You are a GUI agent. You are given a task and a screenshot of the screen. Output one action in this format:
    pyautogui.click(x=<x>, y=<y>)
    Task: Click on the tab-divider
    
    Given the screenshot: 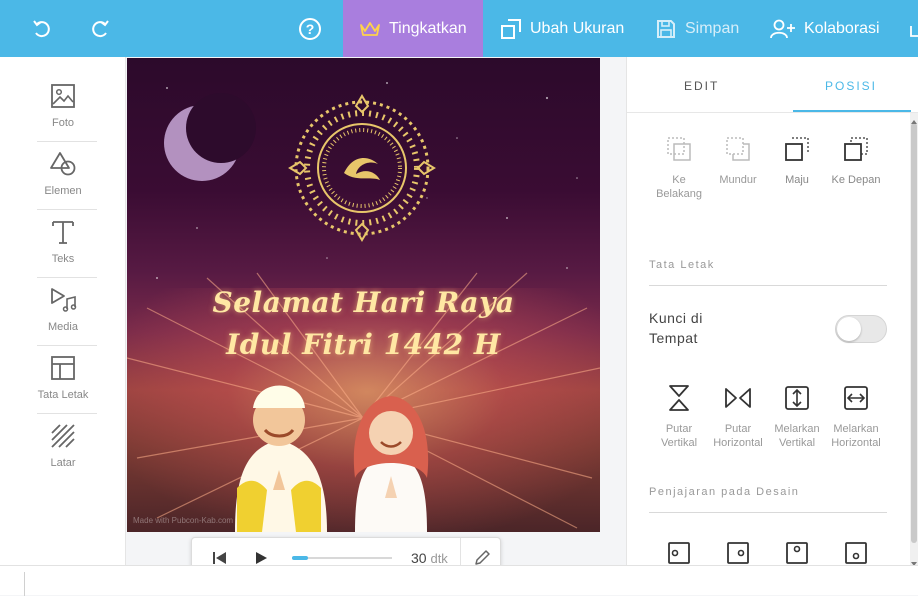 What is the action you would take?
    pyautogui.click(x=772, y=112)
    